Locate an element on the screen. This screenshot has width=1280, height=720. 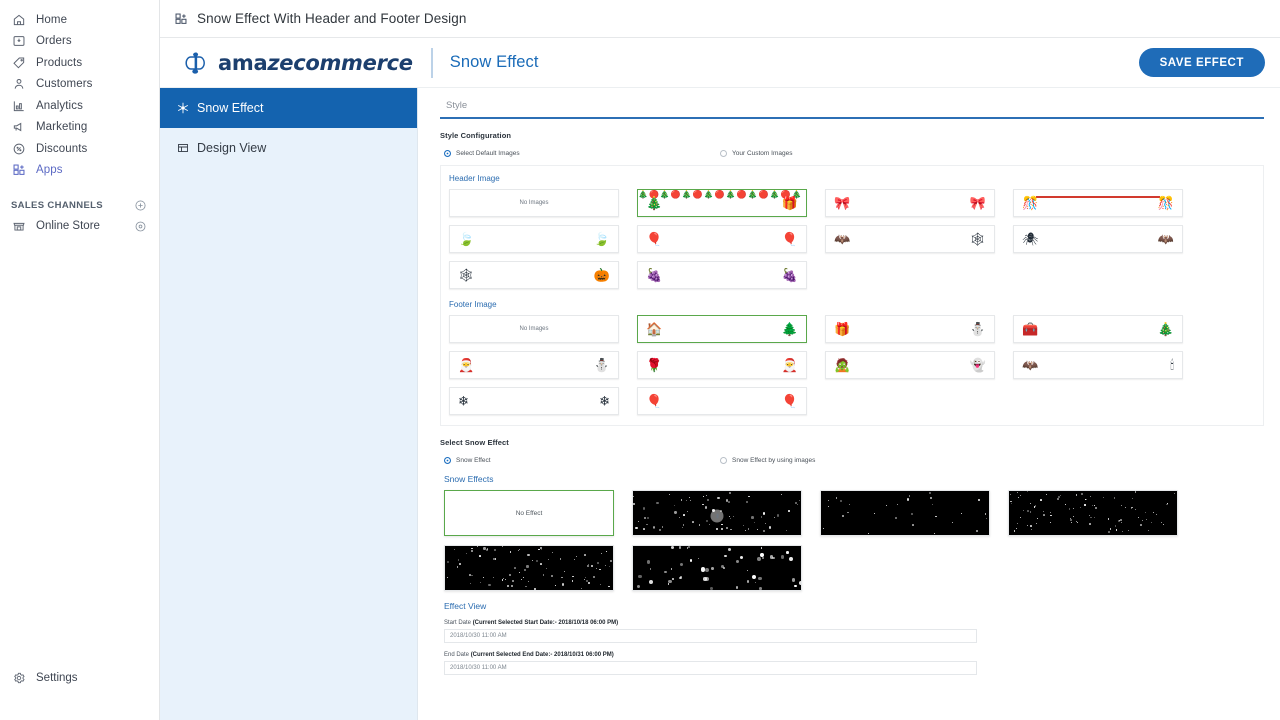
image-thumbnail: 🍇 🍇 is located at coordinates (722, 275).